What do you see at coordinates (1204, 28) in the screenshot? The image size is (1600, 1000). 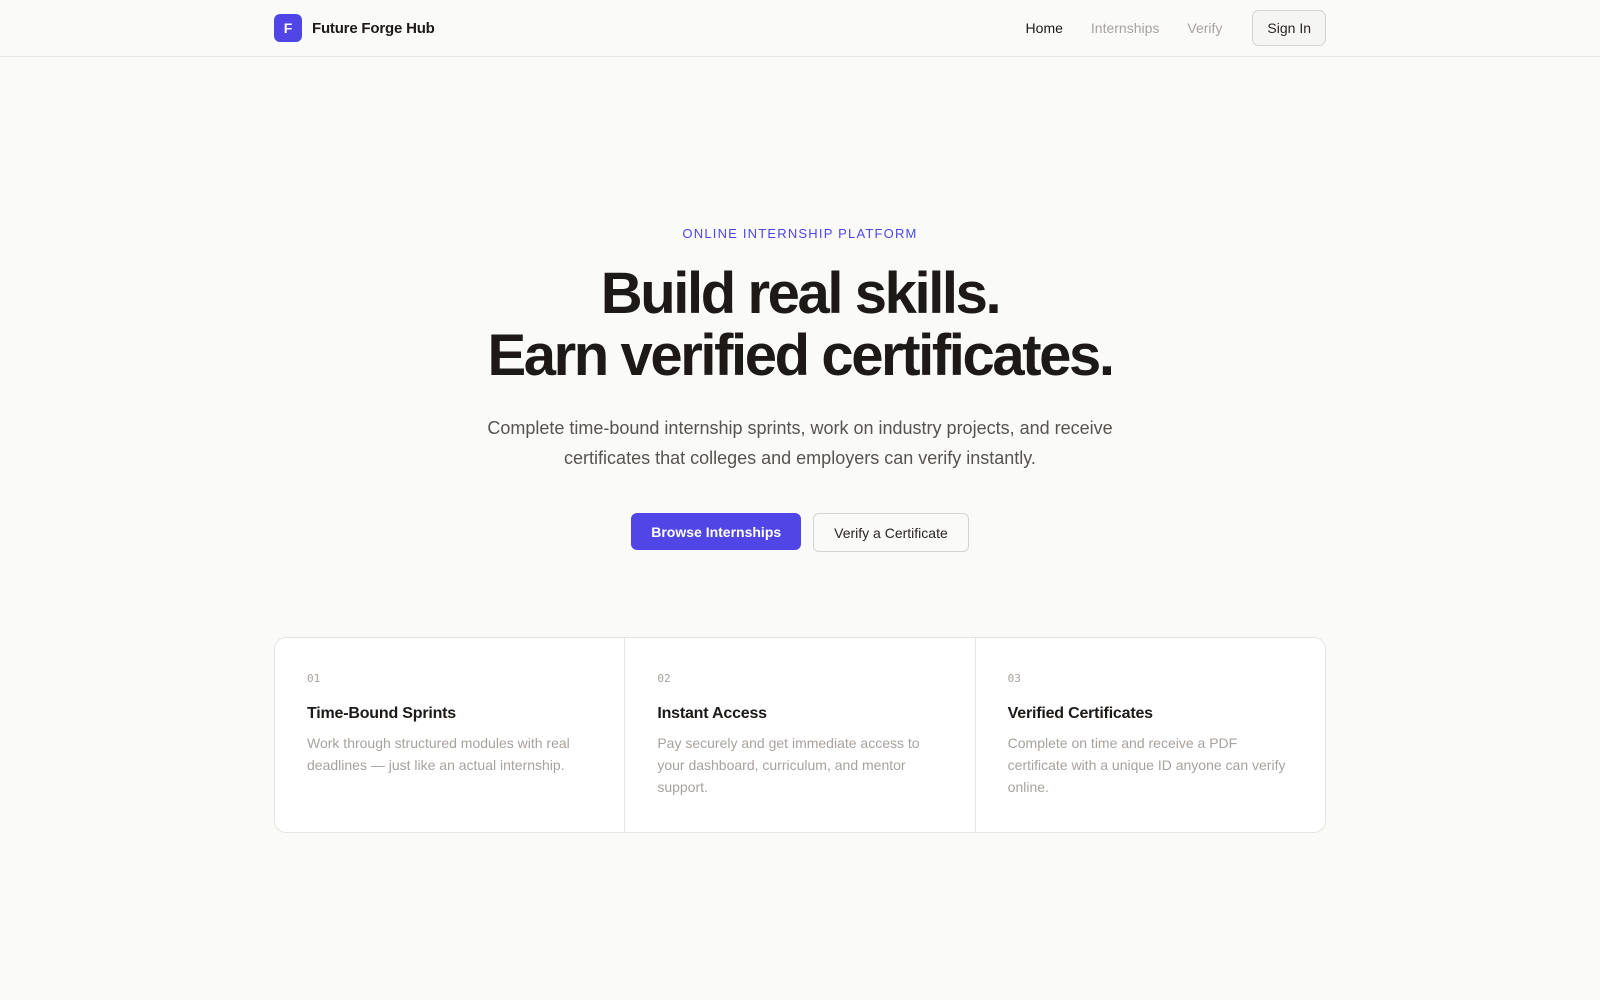 I see `nav-link-verify: Verify` at bounding box center [1204, 28].